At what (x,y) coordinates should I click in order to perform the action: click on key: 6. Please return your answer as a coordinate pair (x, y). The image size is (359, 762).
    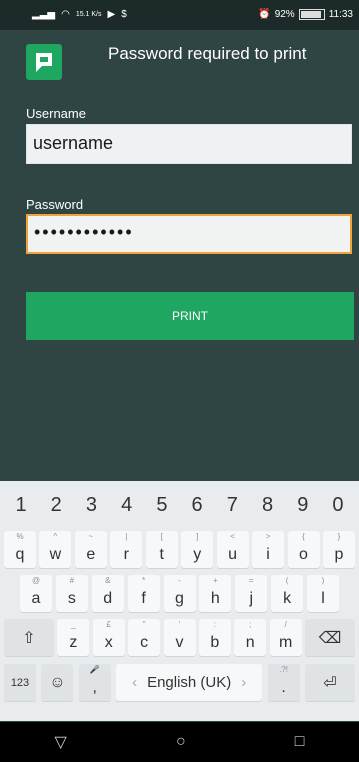
    Looking at the image, I should click on (197, 505).